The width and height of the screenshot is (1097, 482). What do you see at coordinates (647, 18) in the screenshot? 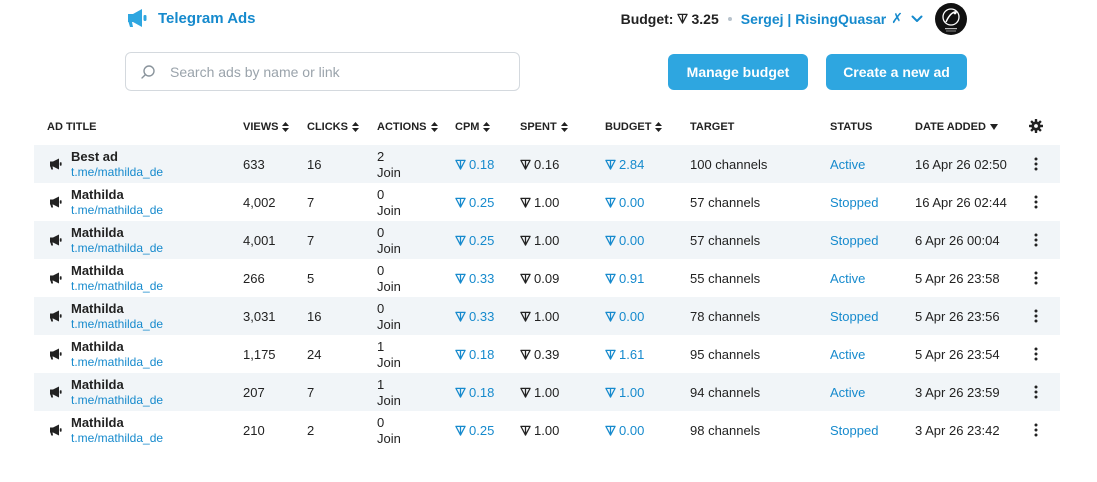
I see `budget-label: Budget:` at bounding box center [647, 18].